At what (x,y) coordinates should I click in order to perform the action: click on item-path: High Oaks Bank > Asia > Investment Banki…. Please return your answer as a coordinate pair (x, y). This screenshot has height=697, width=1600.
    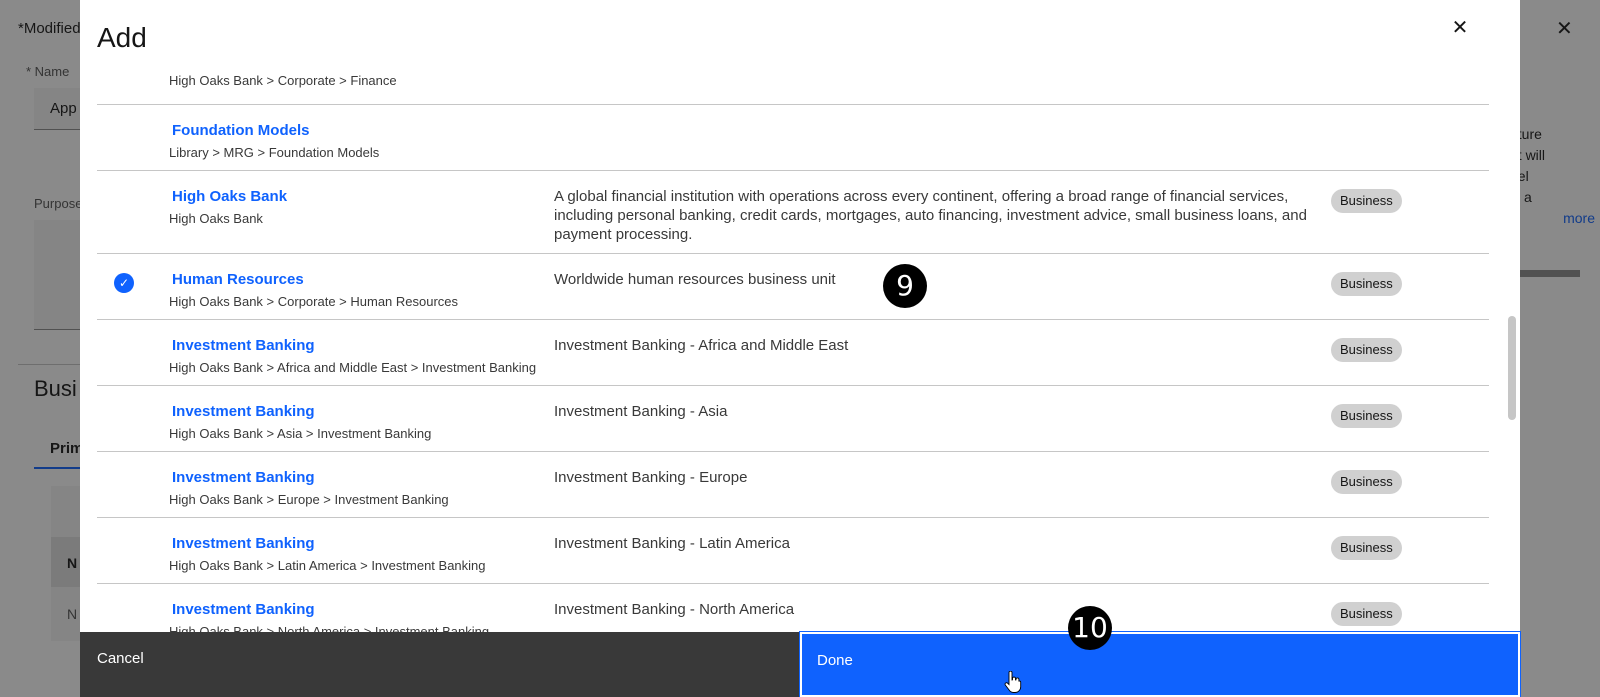
    Looking at the image, I should click on (300, 433).